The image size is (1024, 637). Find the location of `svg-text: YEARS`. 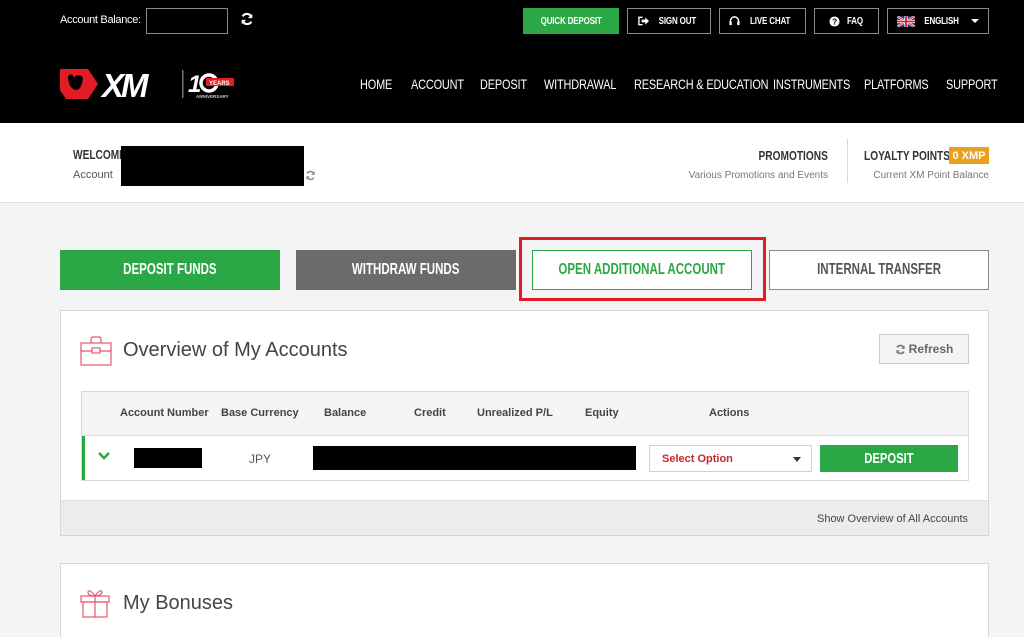

svg-text: YEARS is located at coordinates (219, 84).